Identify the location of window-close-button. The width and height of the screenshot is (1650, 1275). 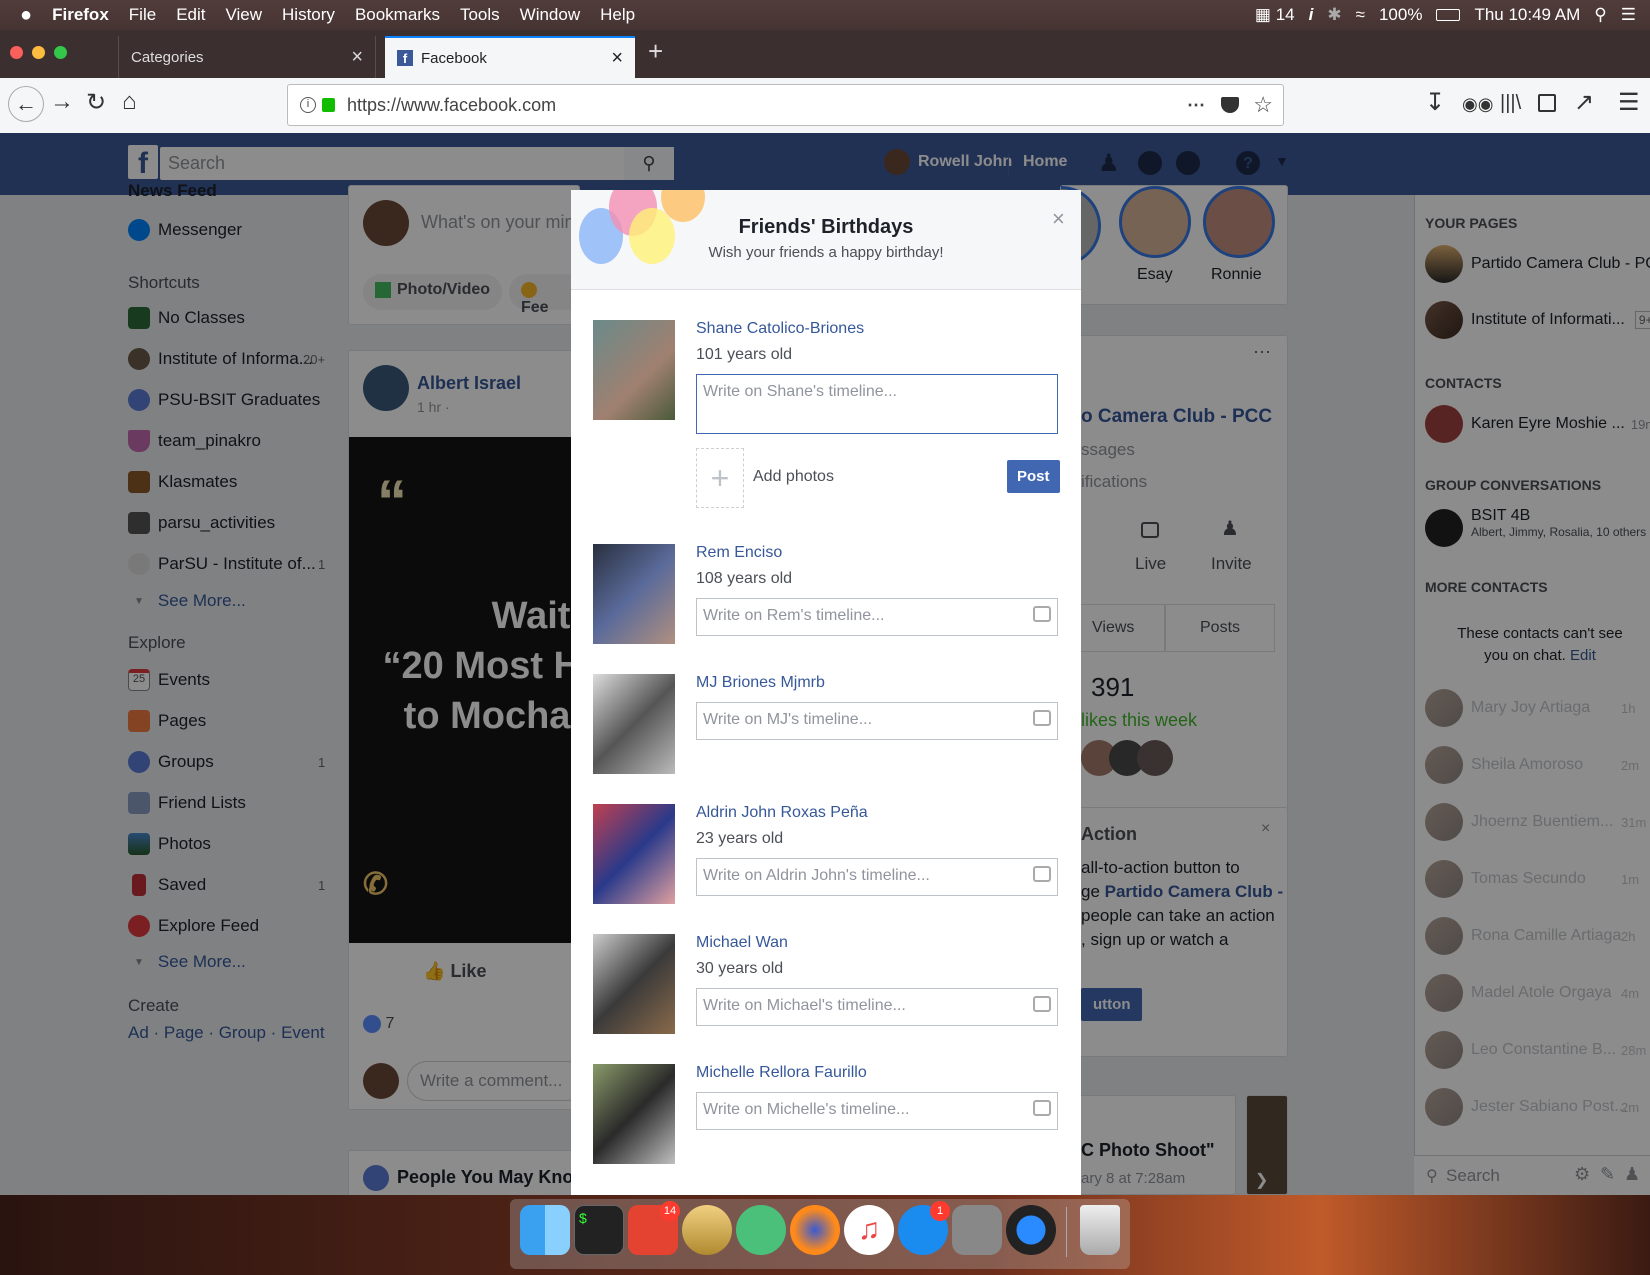
(16, 52).